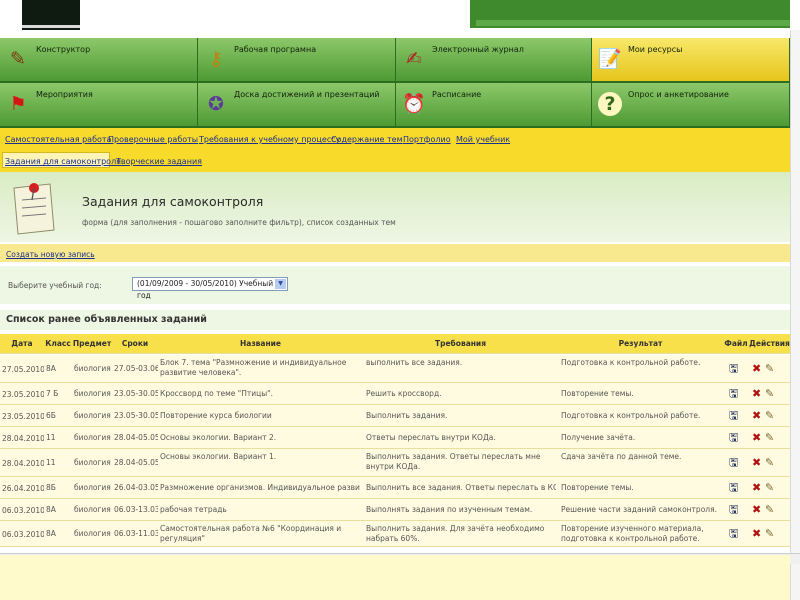 The image size is (800, 600). What do you see at coordinates (92, 344) in the screenshot?
I see `col-subject: Предмет` at bounding box center [92, 344].